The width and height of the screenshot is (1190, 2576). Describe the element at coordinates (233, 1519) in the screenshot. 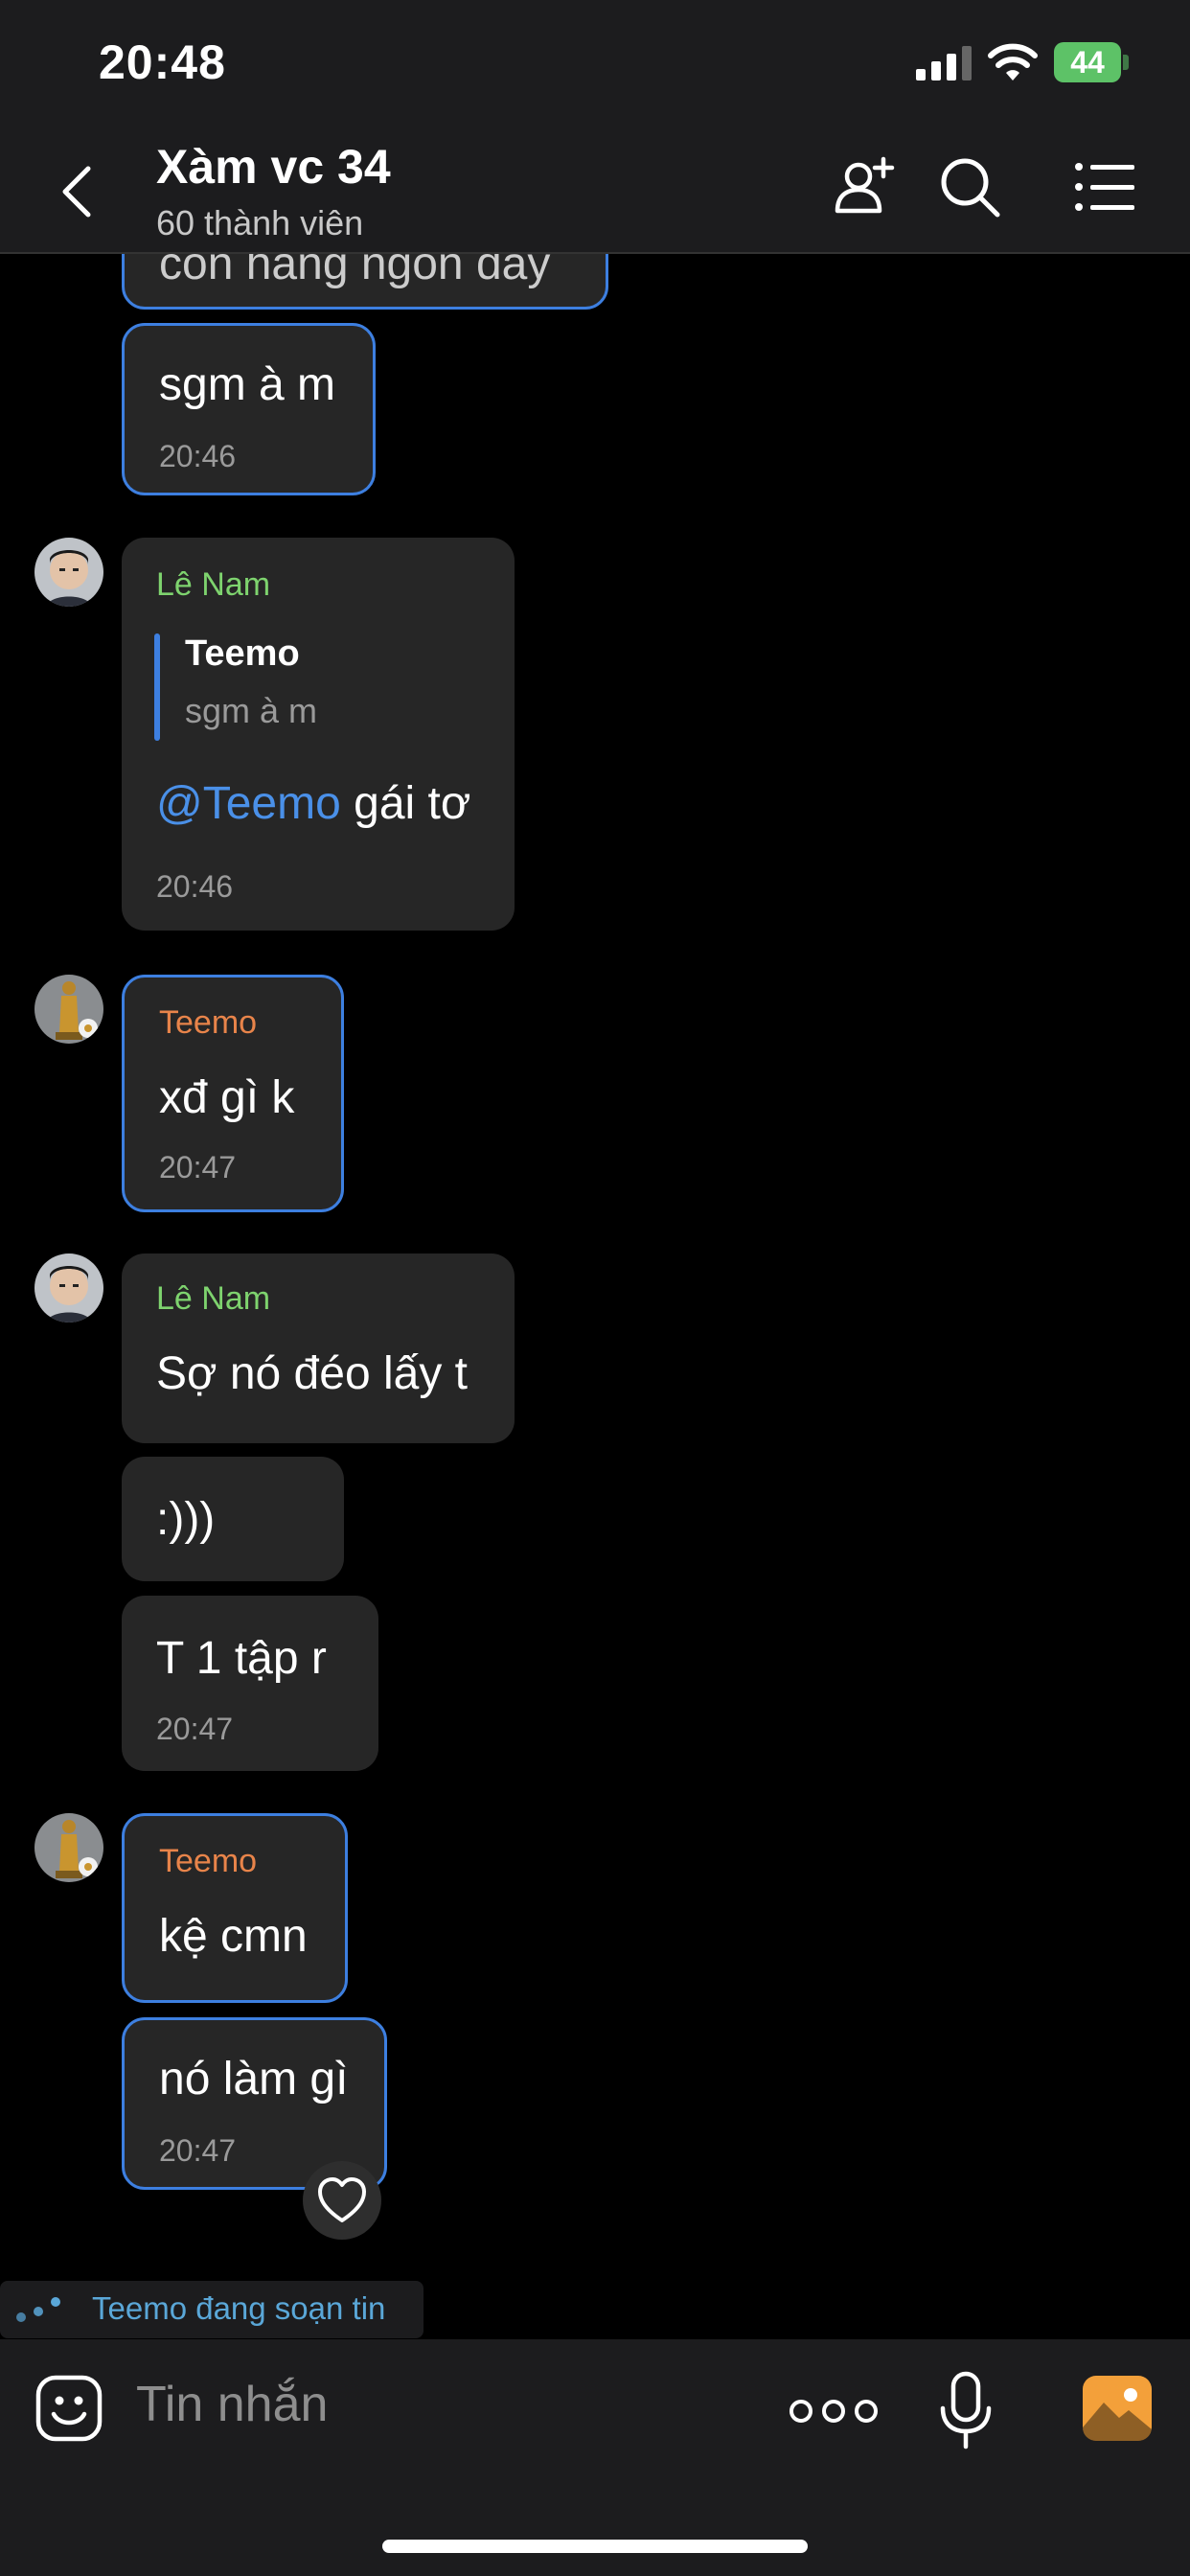

I see `message-bubble: :)))` at that location.